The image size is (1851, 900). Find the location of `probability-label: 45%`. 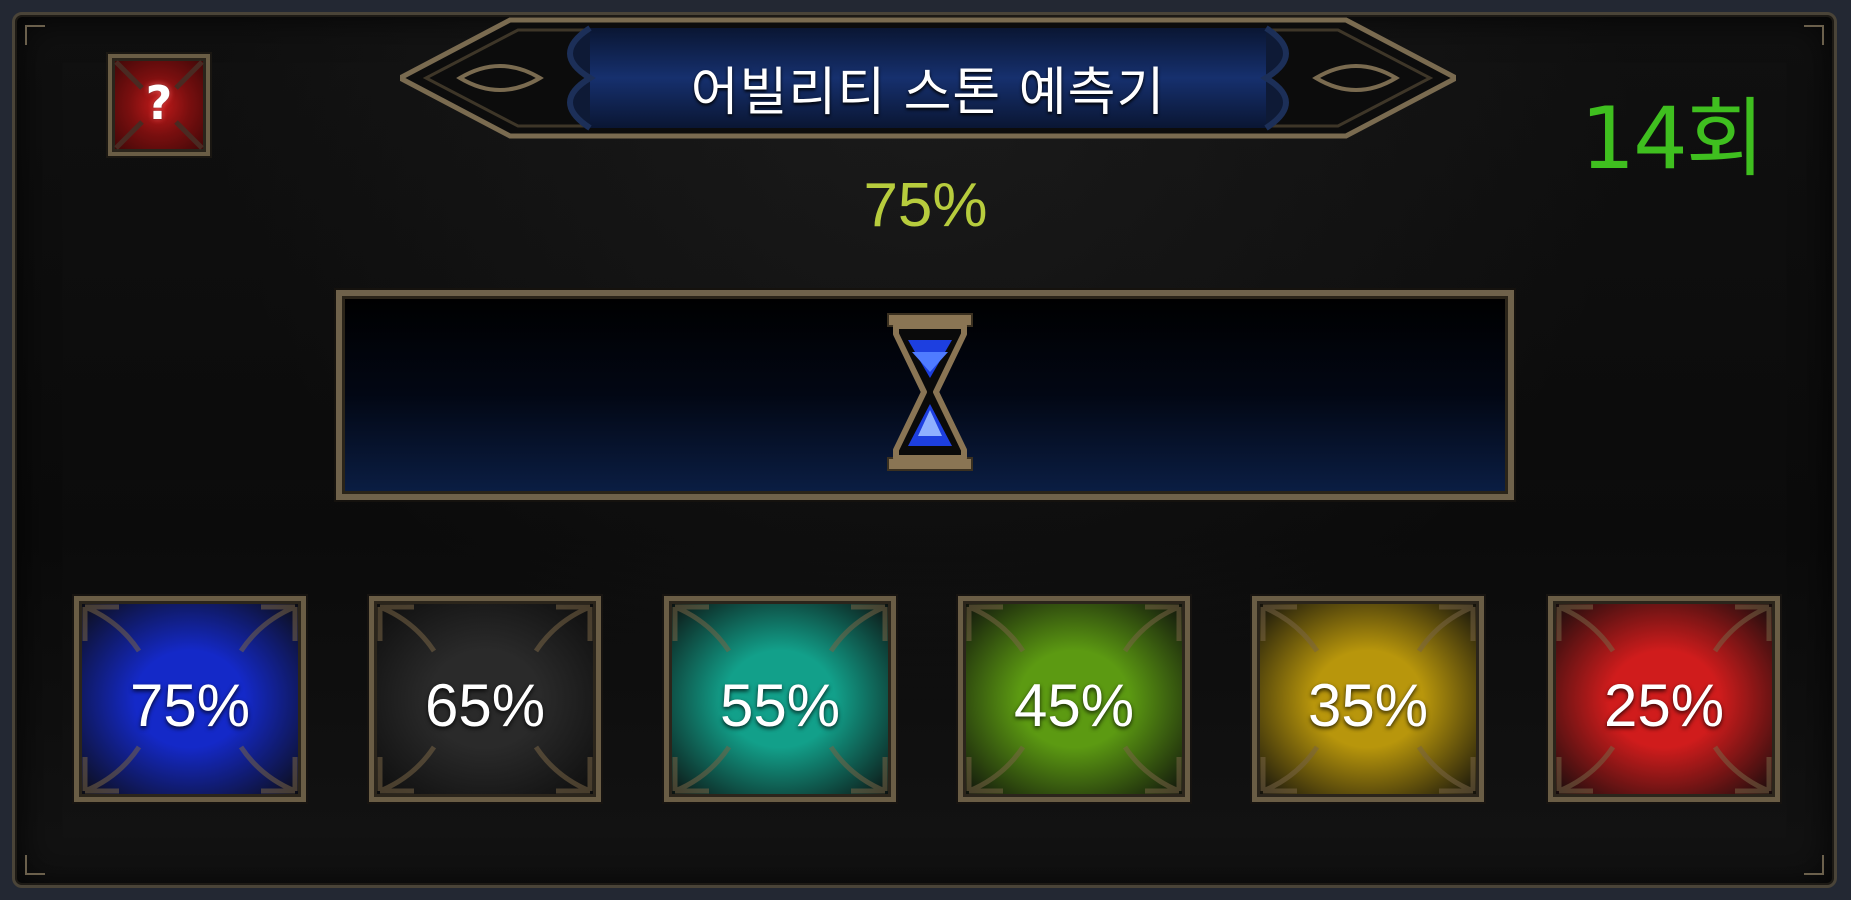

probability-label: 45% is located at coordinates (1074, 705).